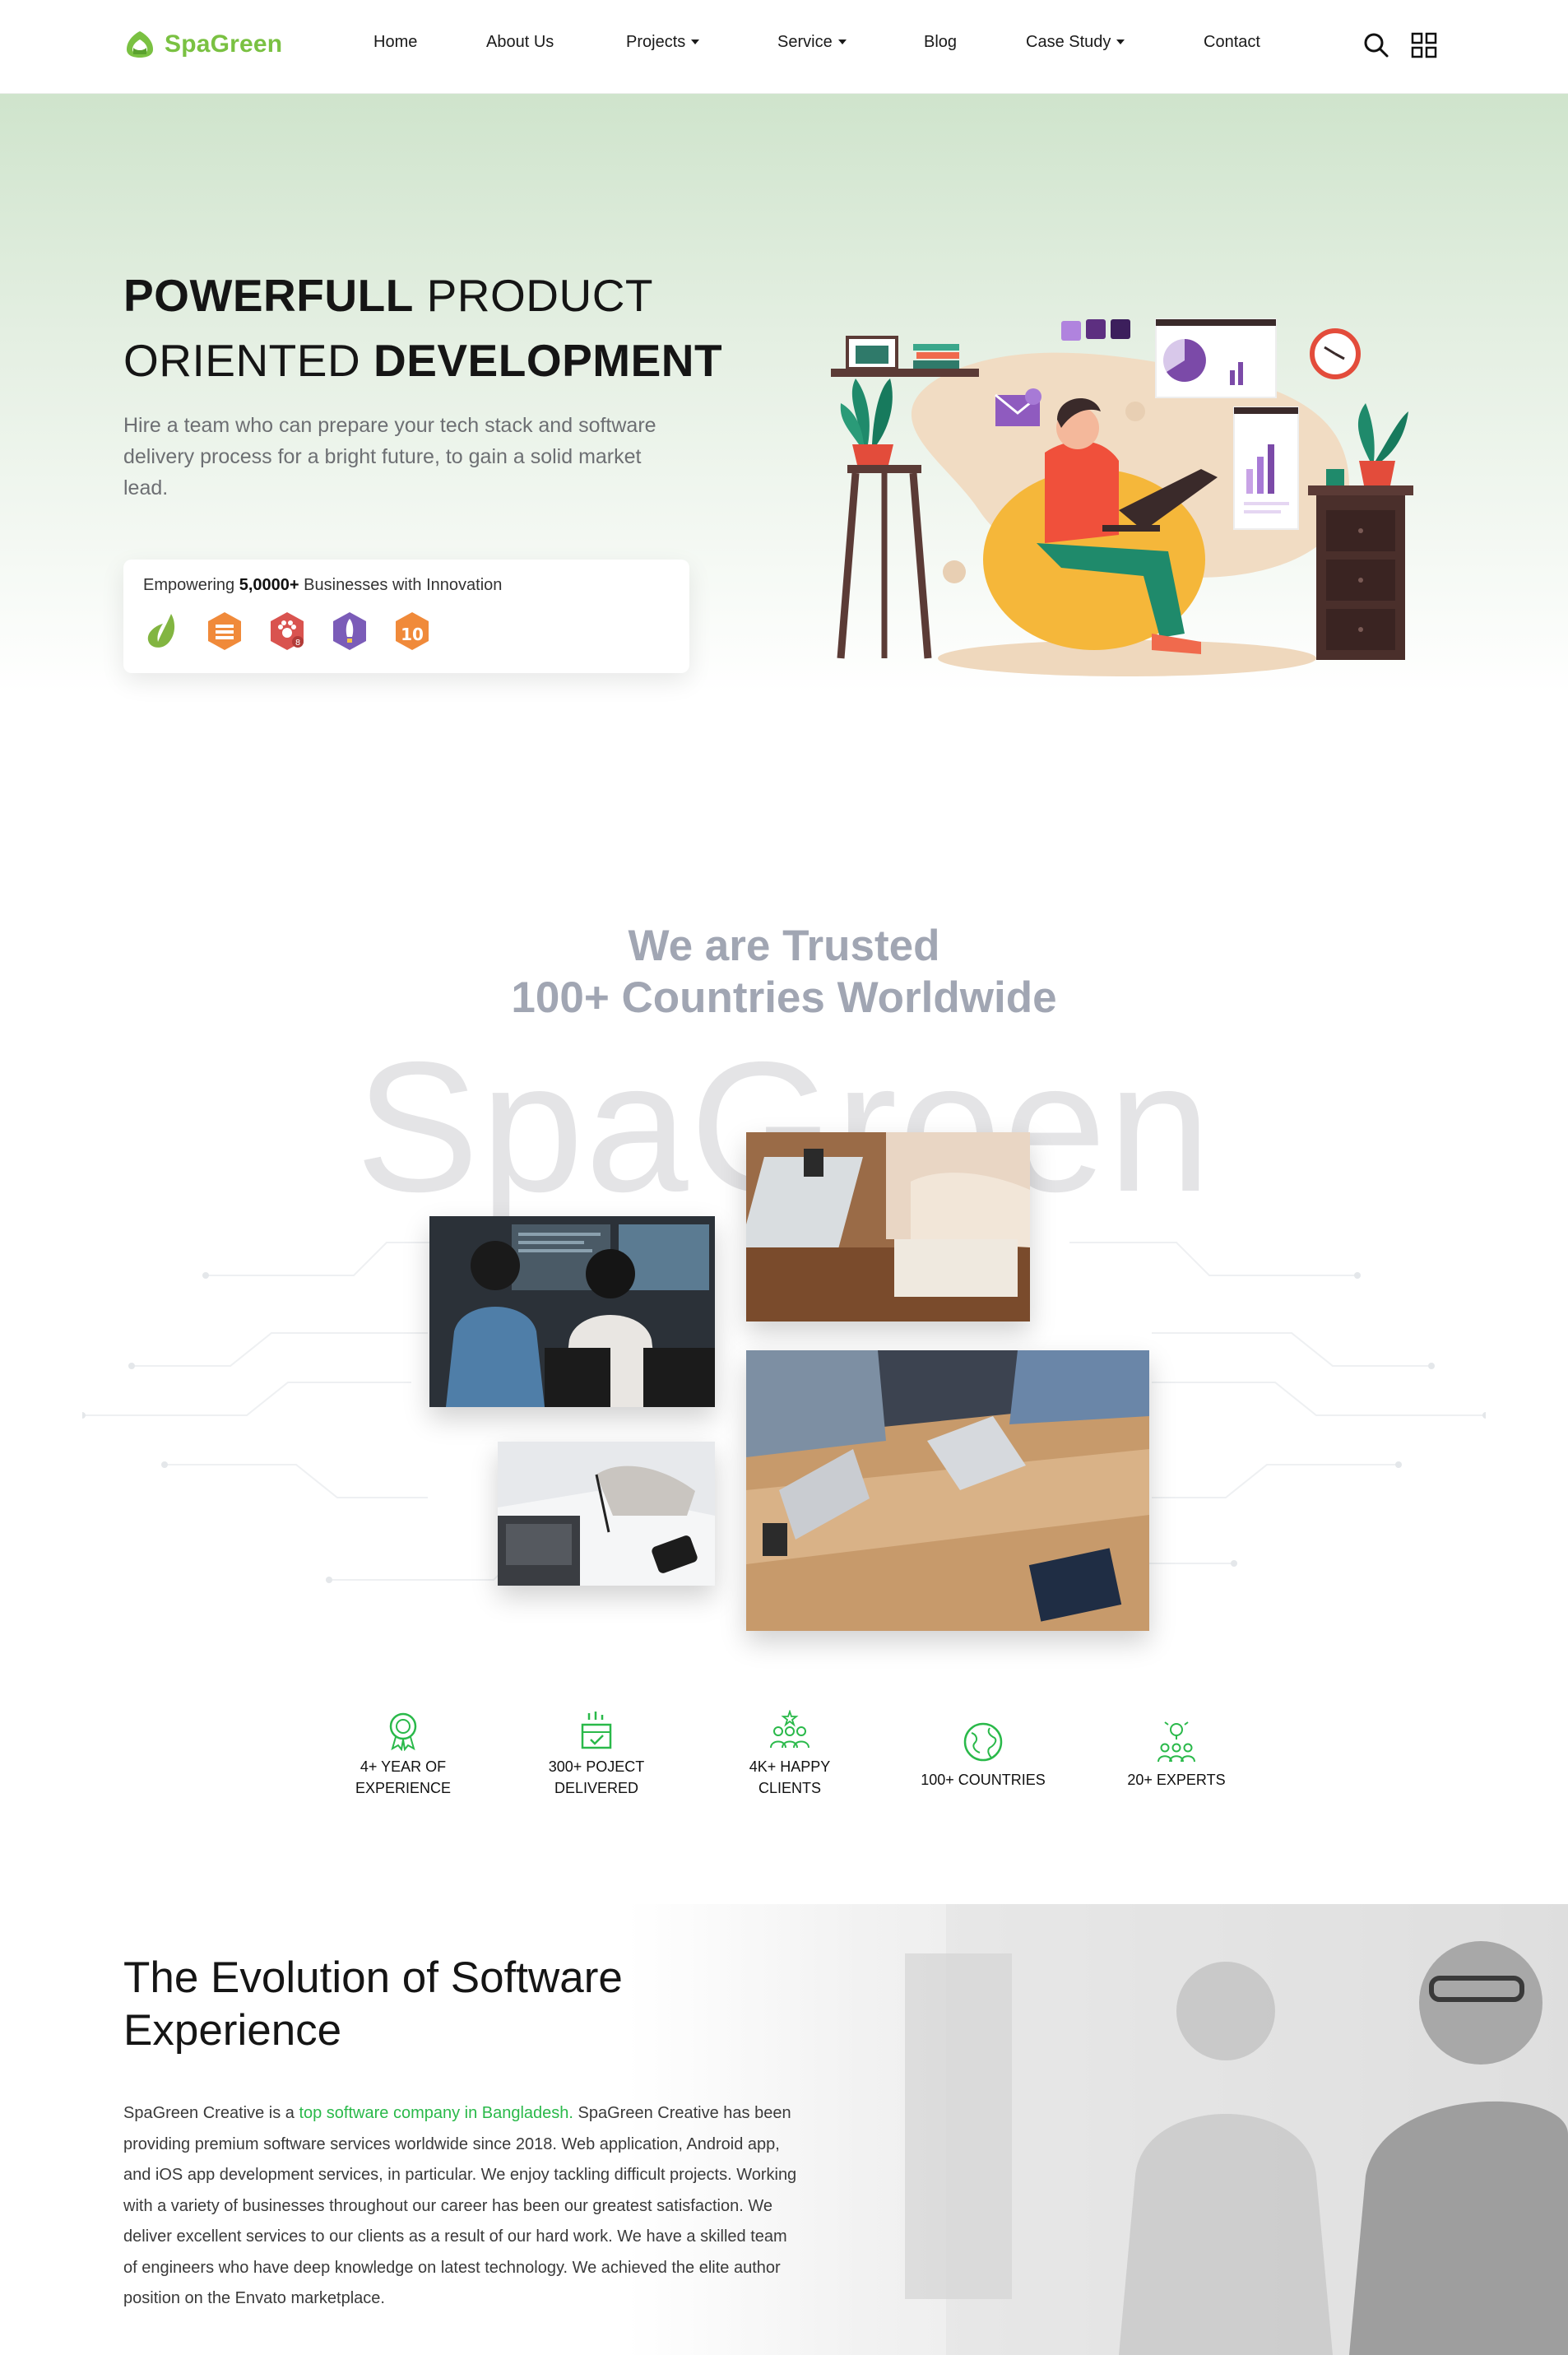 Image resolution: width=1568 pixels, height=2355 pixels. I want to click on svg-text: 10, so click(412, 634).